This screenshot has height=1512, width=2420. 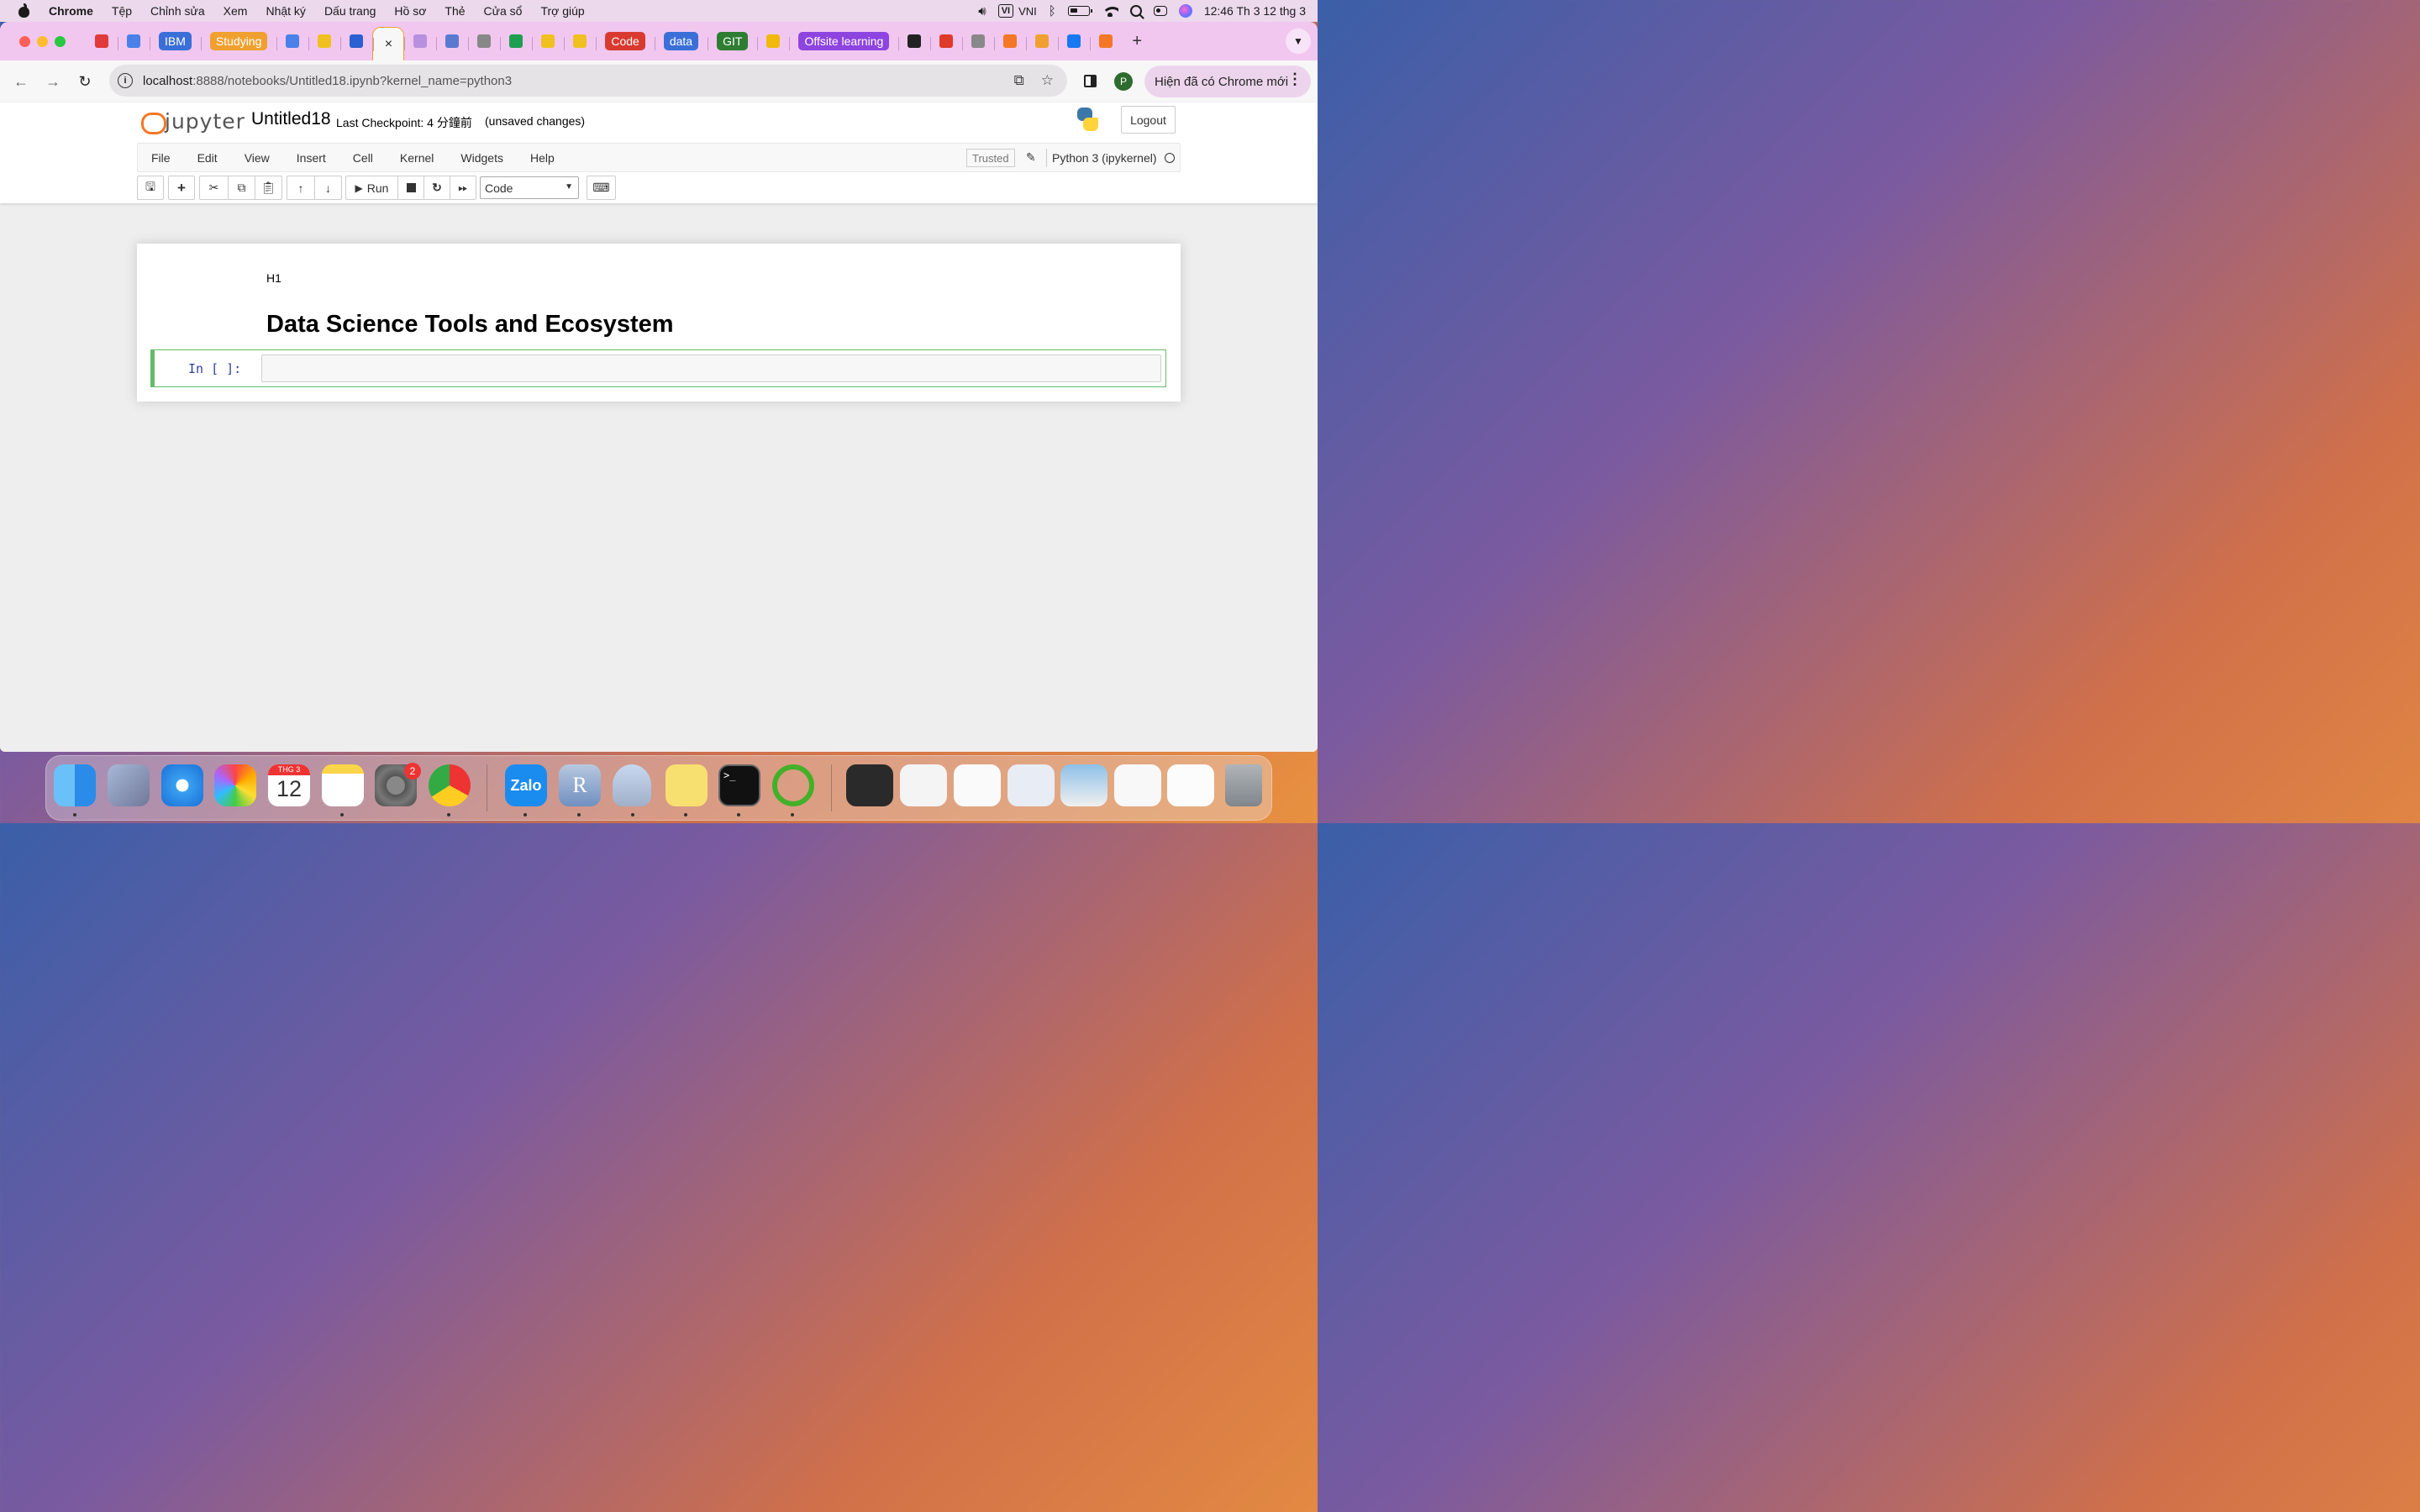 I want to click on bluetooth-icon: ᛒ, so click(x=1052, y=11).